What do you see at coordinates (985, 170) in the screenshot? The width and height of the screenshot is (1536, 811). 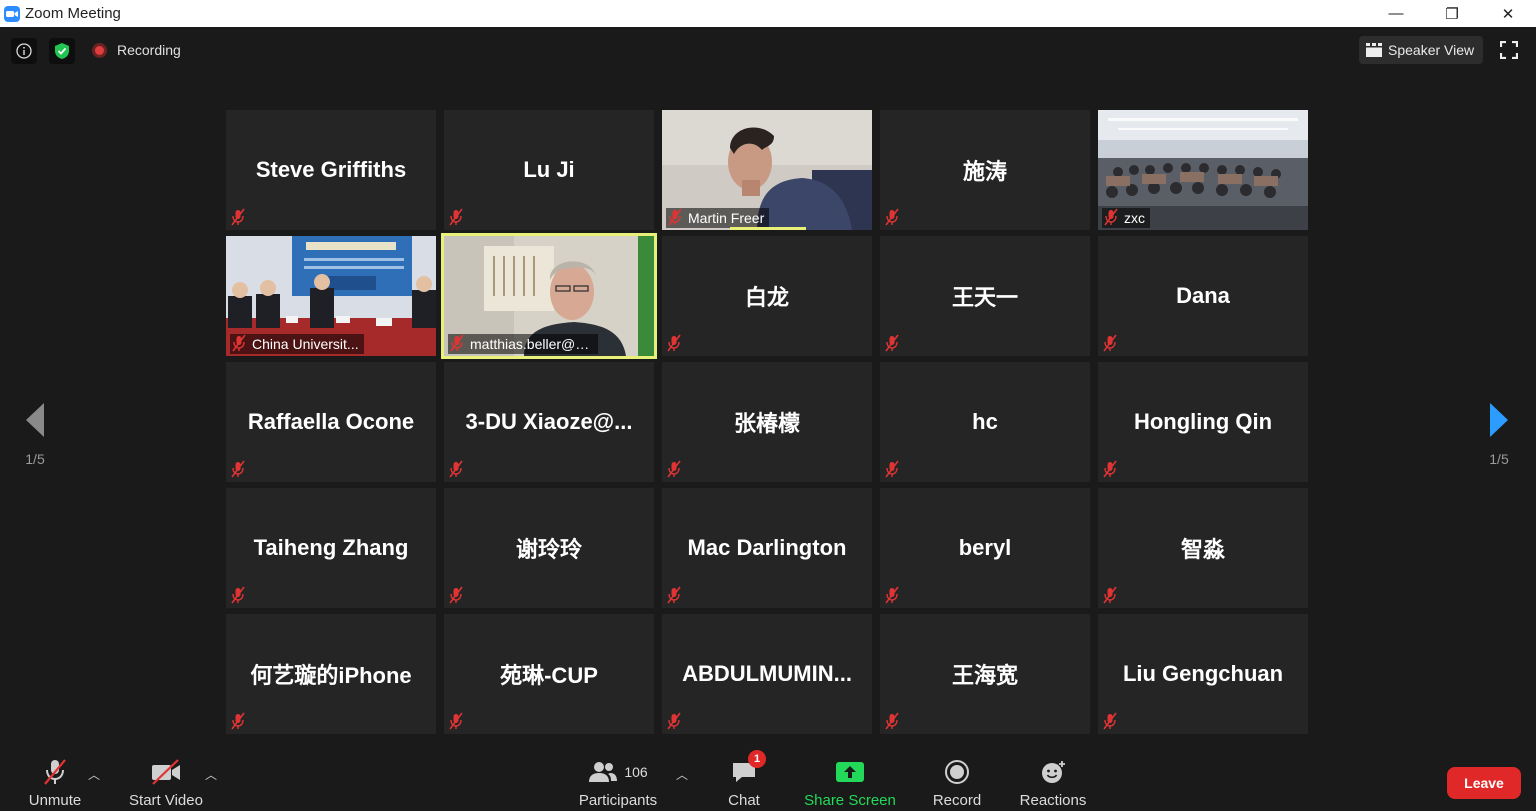 I see `participant-tile: 施涛` at bounding box center [985, 170].